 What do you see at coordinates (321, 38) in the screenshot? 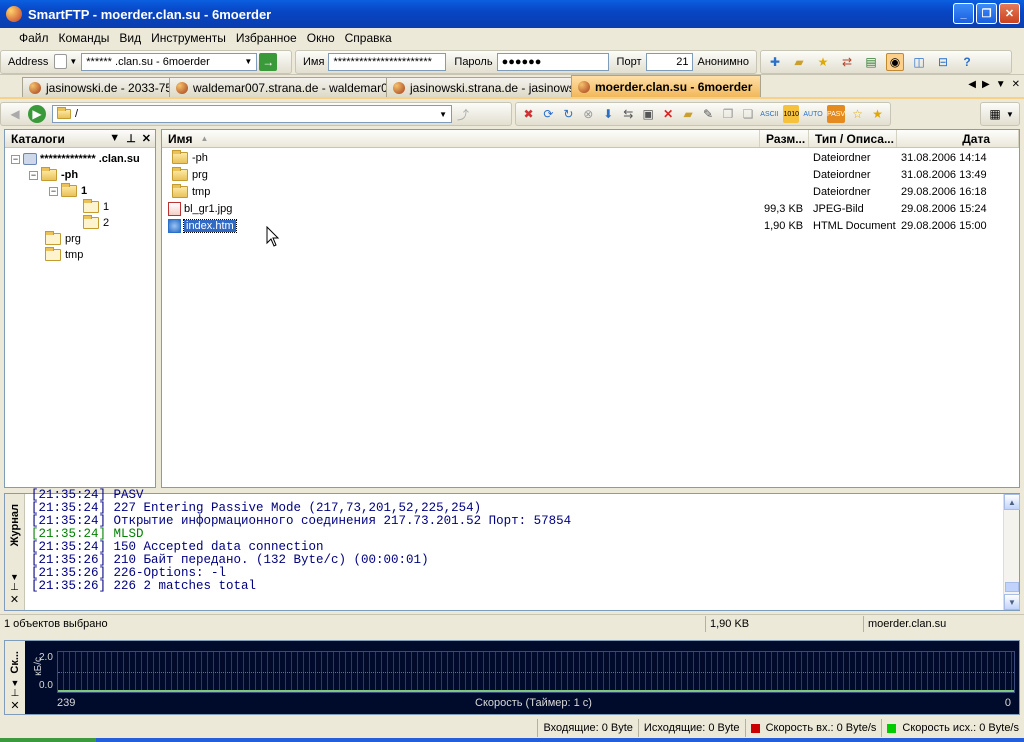
I see `menu-window: Окно` at bounding box center [321, 38].